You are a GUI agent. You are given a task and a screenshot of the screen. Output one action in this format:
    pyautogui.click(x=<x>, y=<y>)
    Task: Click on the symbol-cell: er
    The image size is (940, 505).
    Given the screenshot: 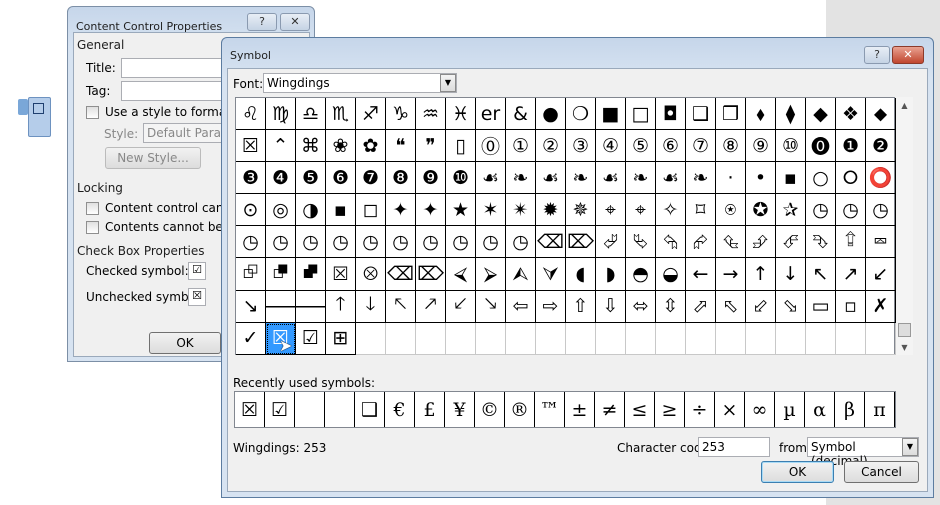 What is the action you would take?
    pyautogui.click(x=491, y=114)
    